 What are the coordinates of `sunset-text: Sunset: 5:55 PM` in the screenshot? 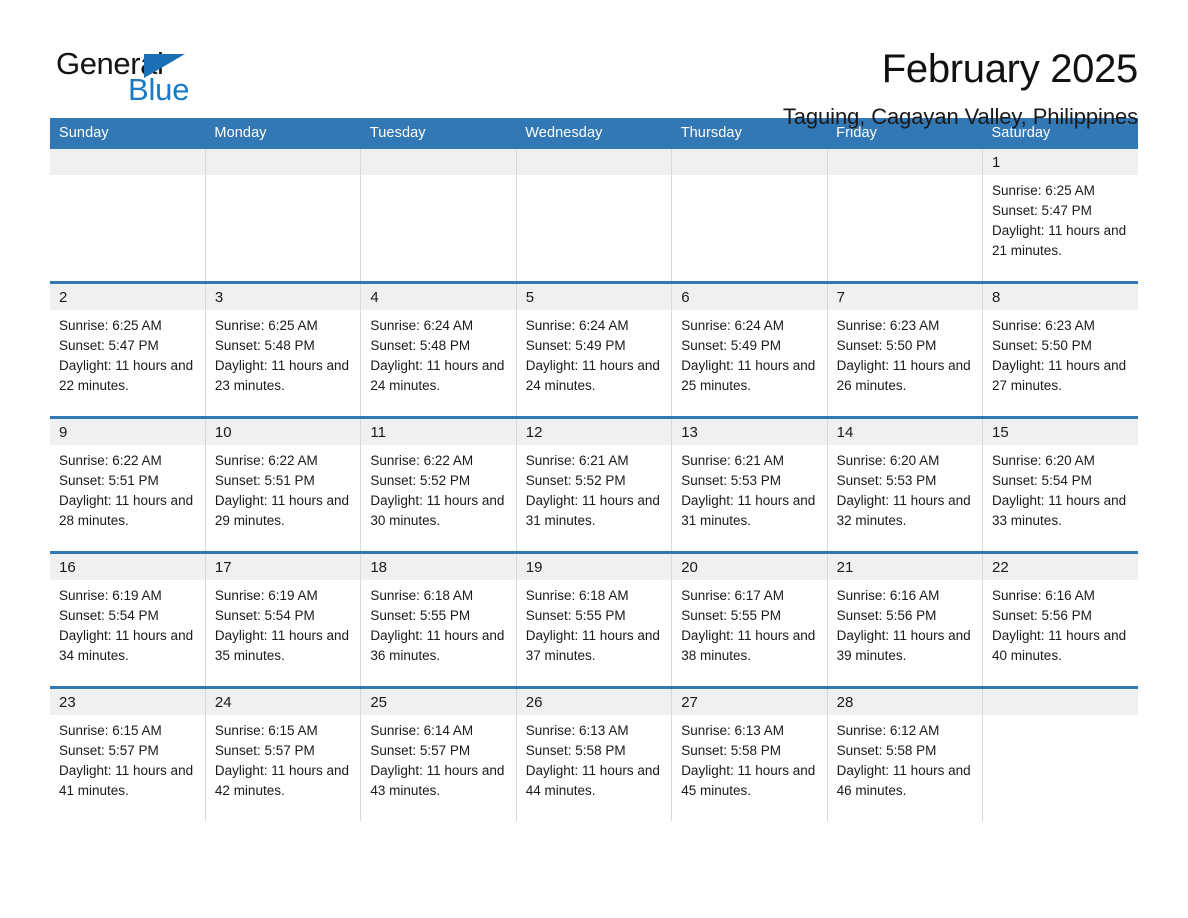 It's located at (420, 615).